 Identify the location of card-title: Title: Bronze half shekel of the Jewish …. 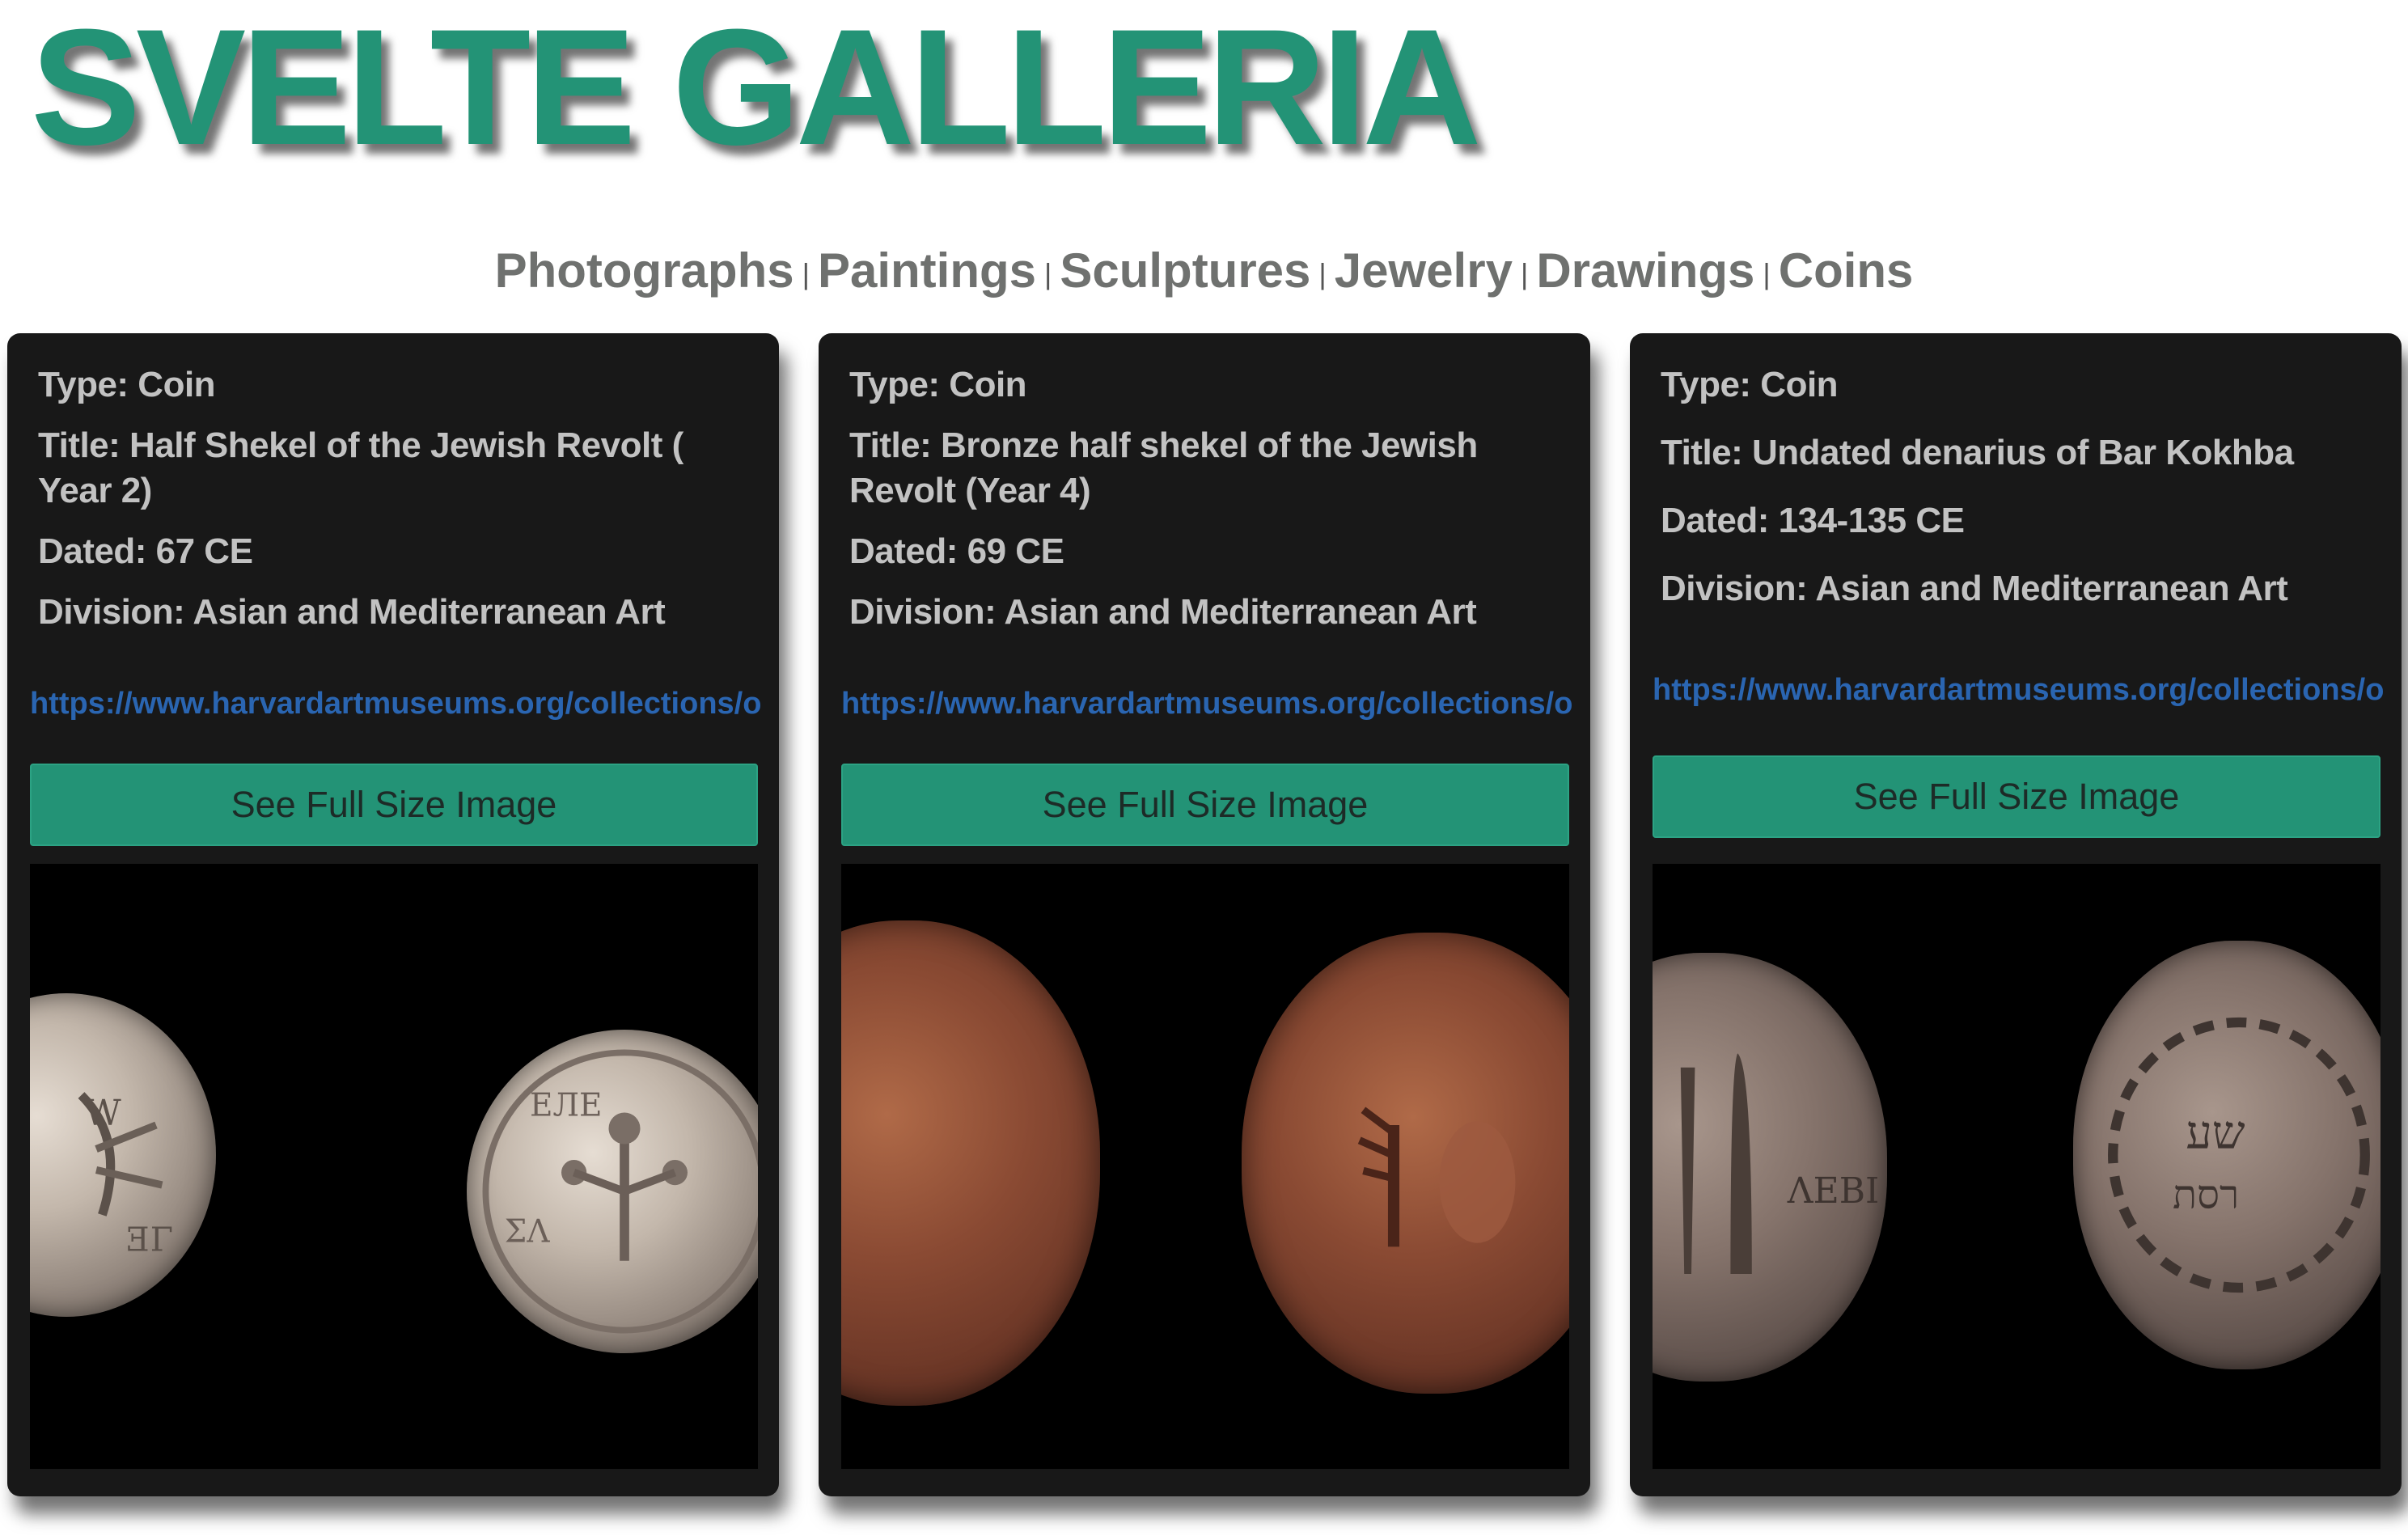
(1163, 467).